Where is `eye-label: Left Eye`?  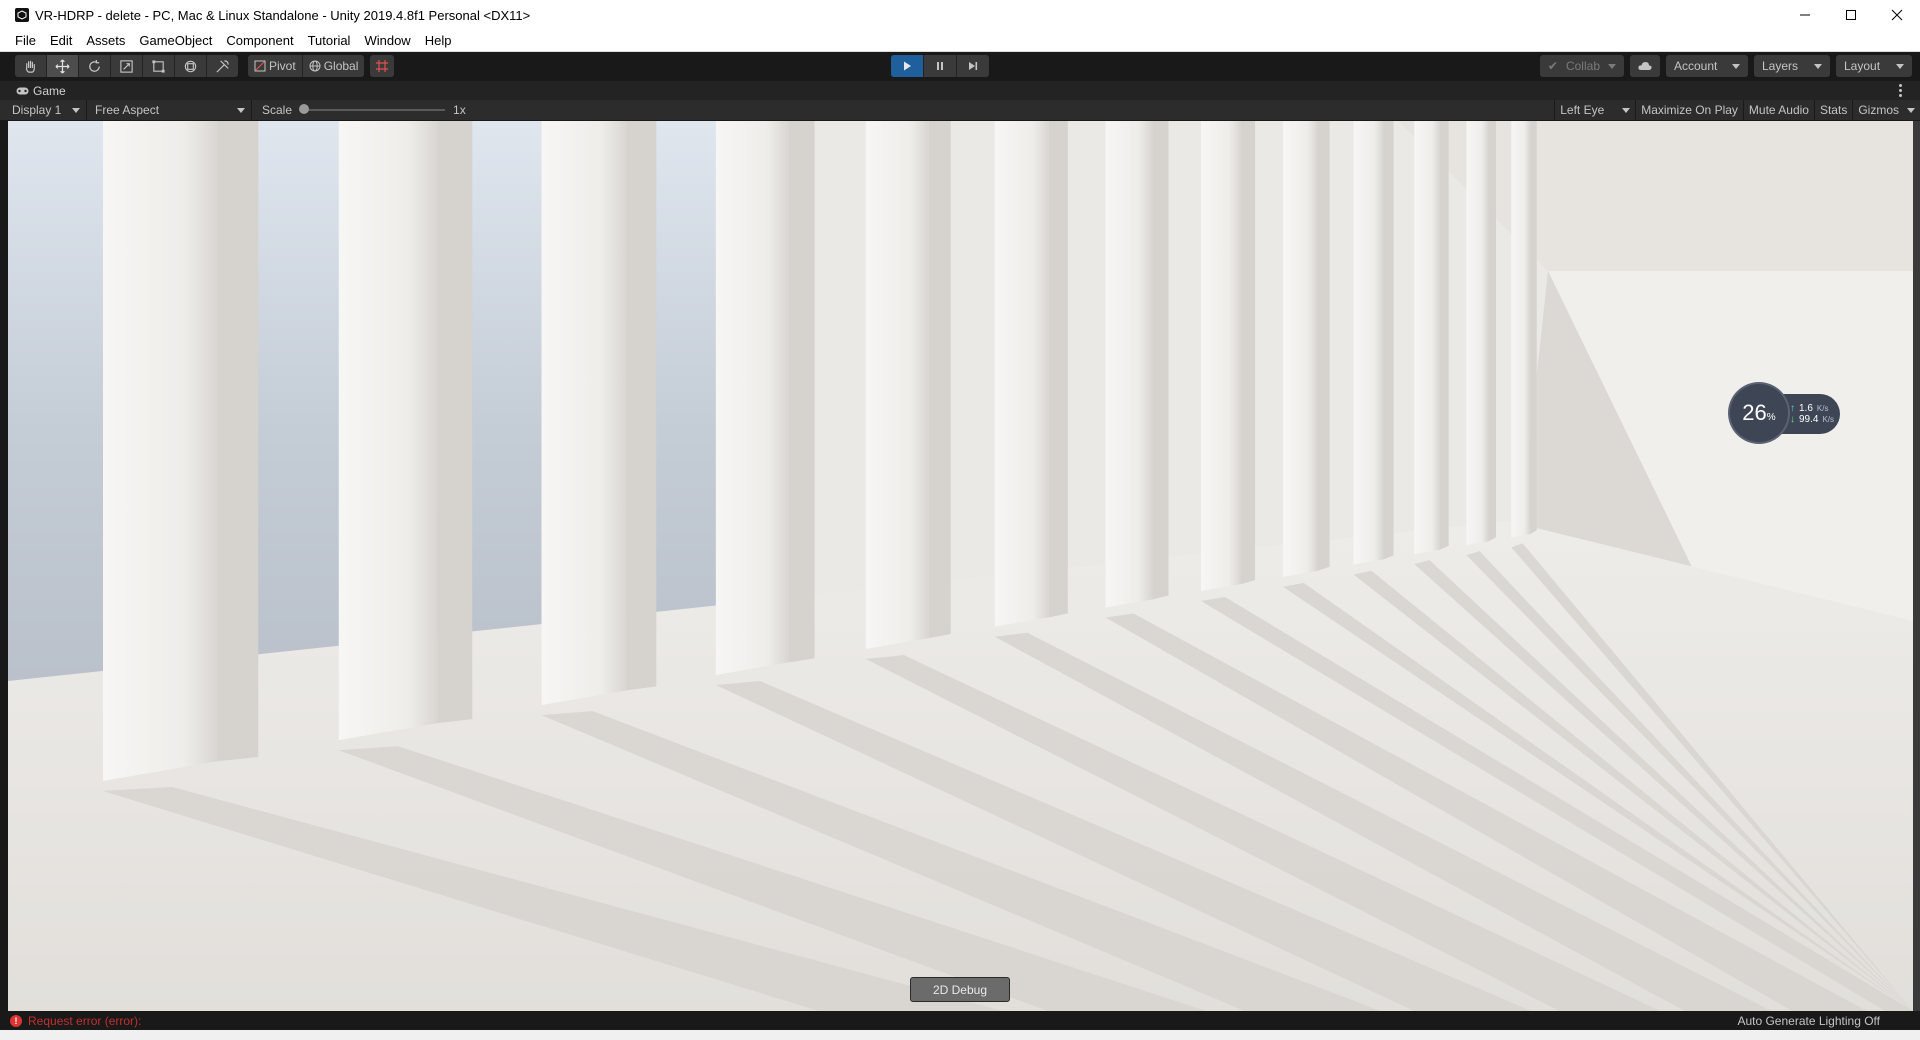 eye-label: Left Eye is located at coordinates (1582, 110).